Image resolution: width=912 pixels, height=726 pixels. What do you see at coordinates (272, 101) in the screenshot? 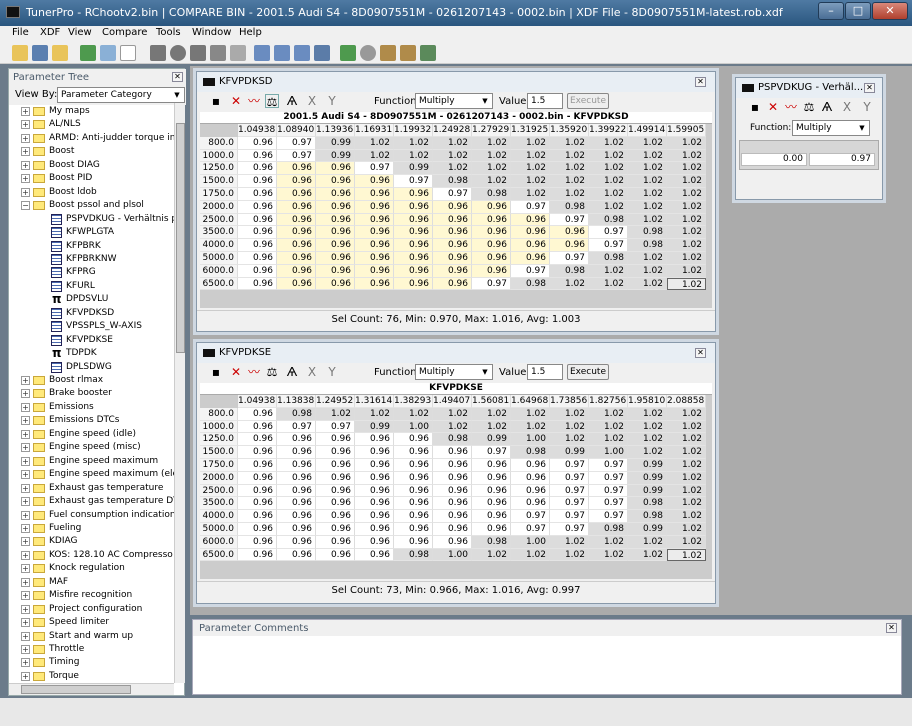
I see `compare-icon: ⚖` at bounding box center [272, 101].